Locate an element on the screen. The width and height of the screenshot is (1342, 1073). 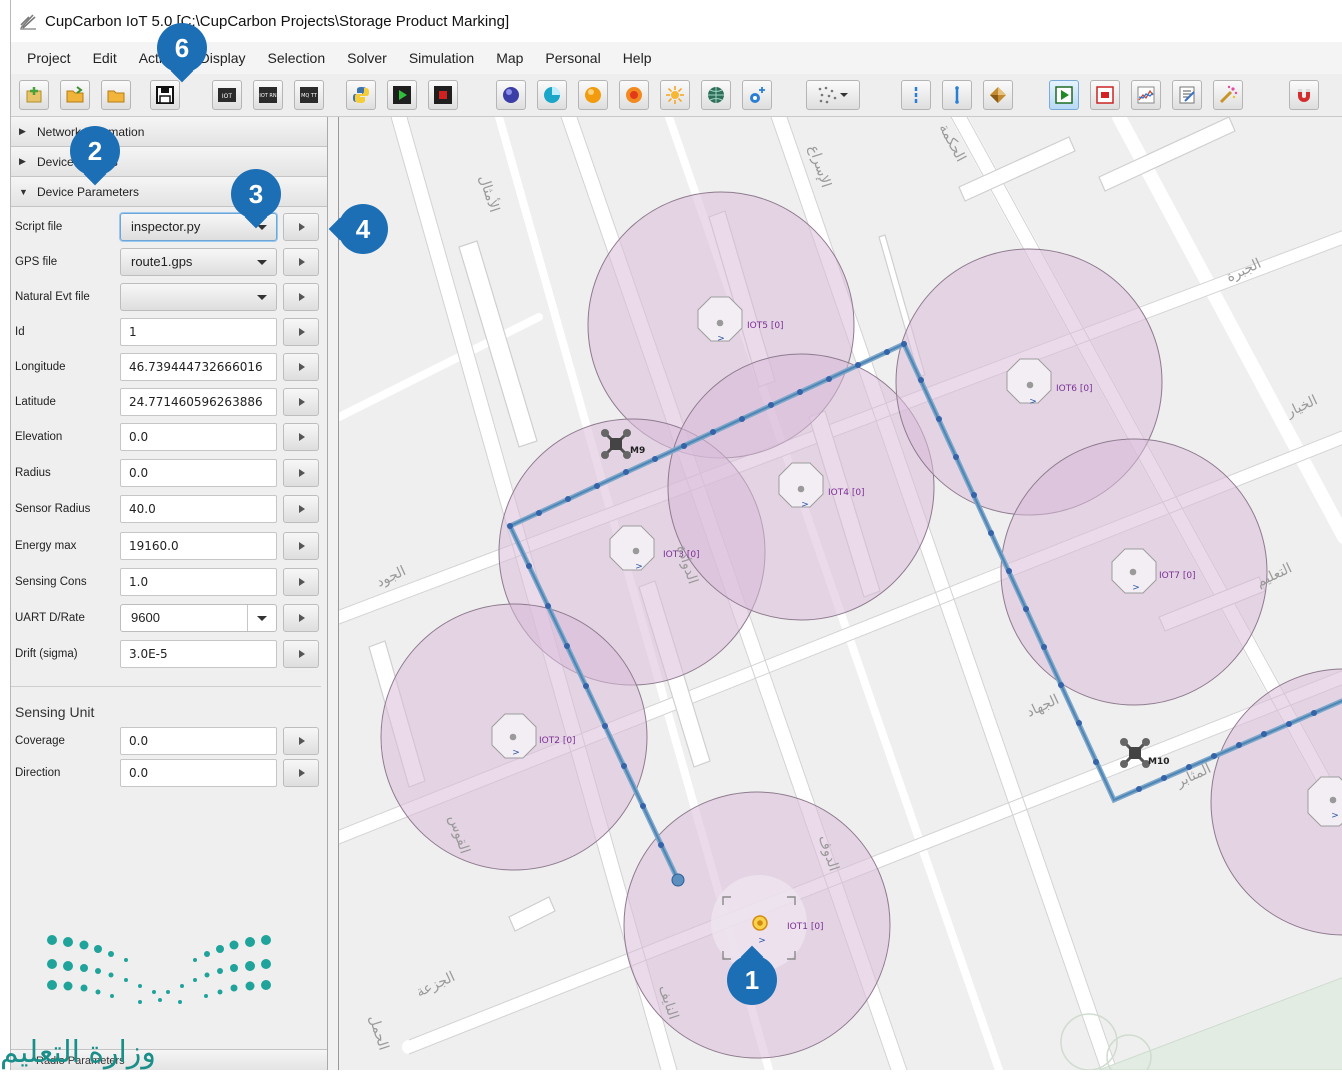
script-file-value: inspector.py is located at coordinates (166, 226).